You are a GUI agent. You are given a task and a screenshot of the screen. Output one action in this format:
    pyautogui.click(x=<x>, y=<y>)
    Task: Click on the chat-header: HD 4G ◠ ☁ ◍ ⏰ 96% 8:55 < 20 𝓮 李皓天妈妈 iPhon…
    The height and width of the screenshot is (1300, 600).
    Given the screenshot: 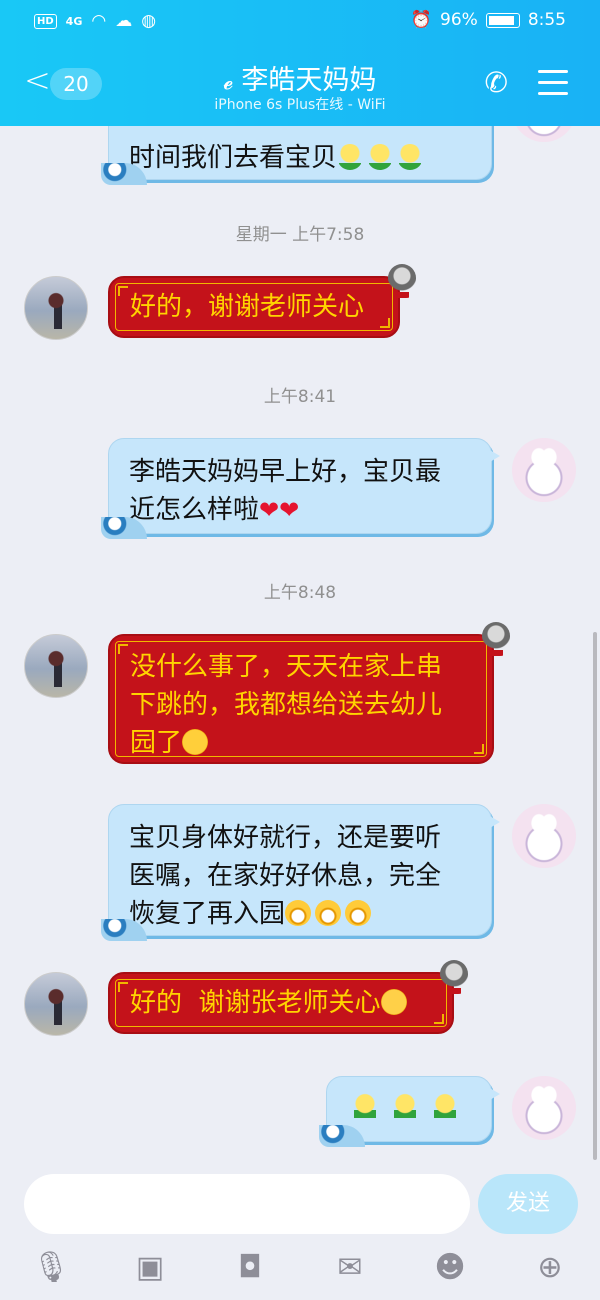 What is the action you would take?
    pyautogui.click(x=300, y=63)
    